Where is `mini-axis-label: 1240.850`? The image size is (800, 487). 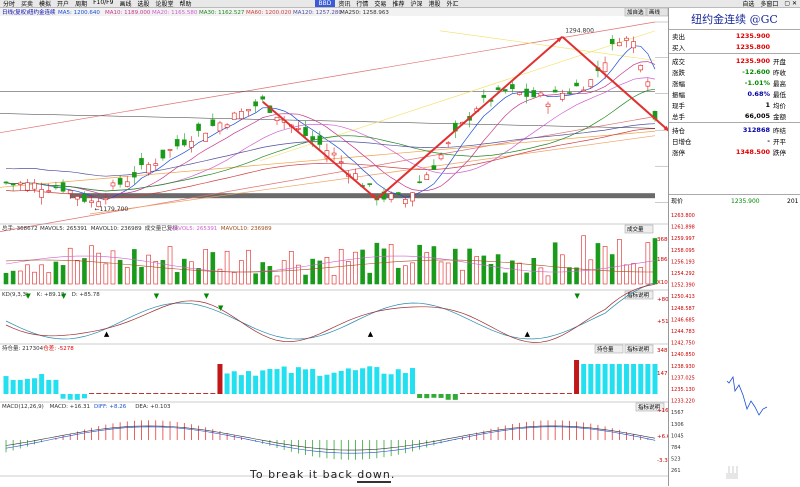 mini-axis-label: 1240.850 is located at coordinates (683, 355).